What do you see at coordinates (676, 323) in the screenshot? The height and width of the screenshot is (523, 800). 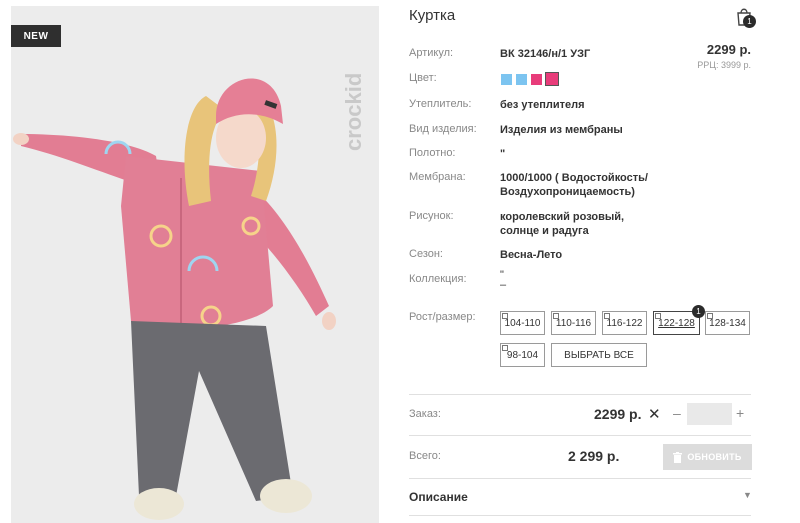 I see `size-label: 122-128` at bounding box center [676, 323].